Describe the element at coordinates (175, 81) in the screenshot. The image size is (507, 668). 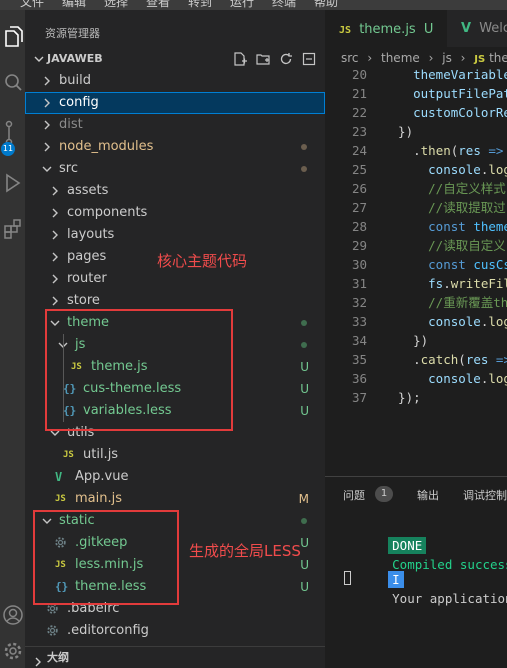
I see `tree-folder-build: build` at that location.